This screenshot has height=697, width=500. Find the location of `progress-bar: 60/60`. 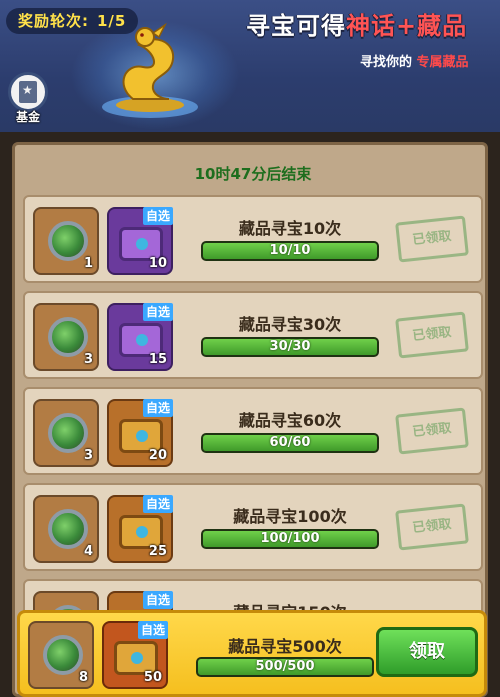

progress-bar: 60/60 is located at coordinates (290, 443).